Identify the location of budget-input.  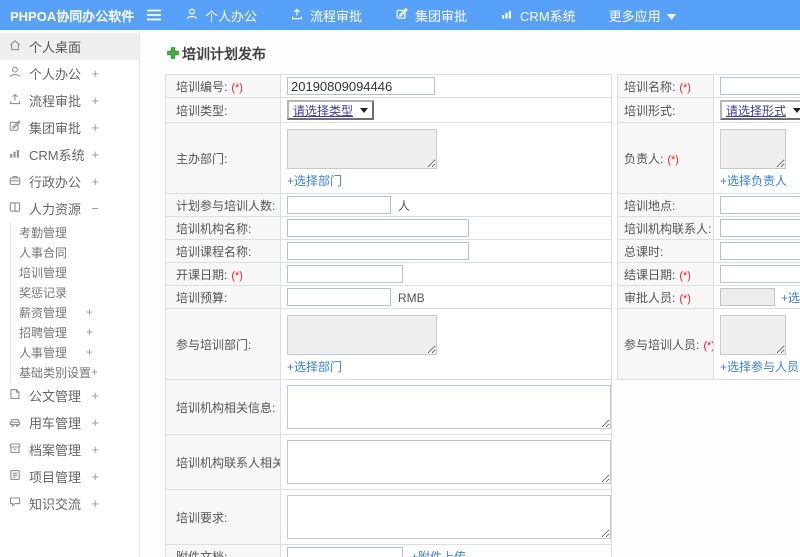
(339, 297).